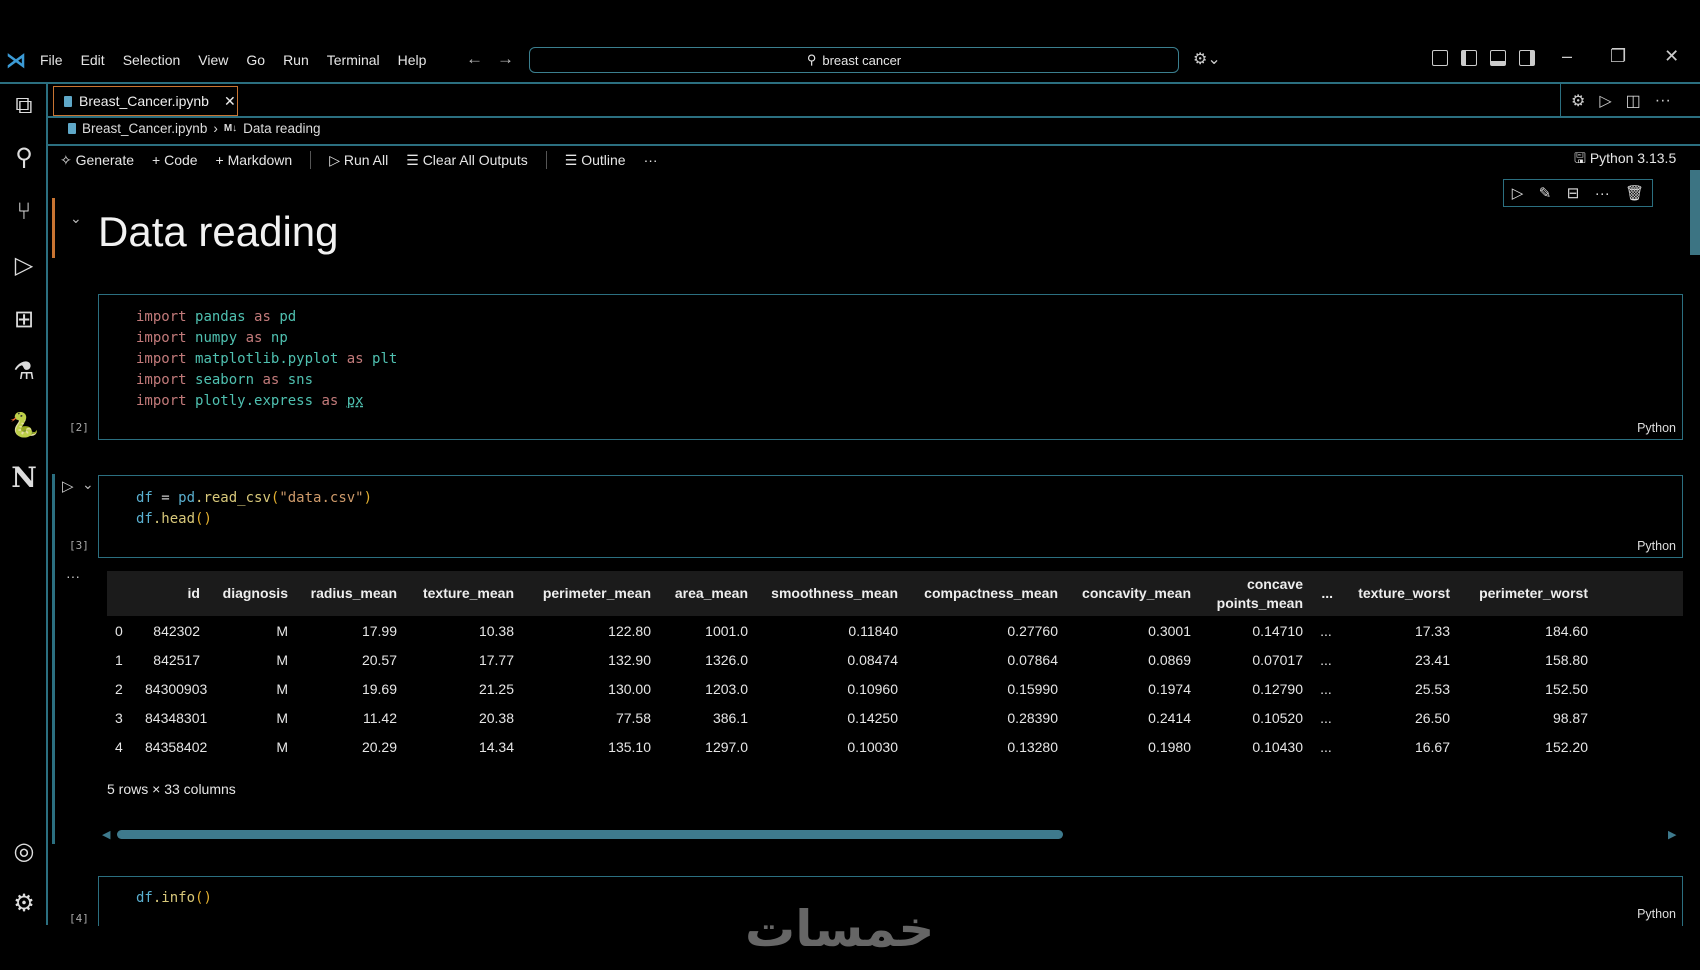 The height and width of the screenshot is (970, 1700). Describe the element at coordinates (51, 60) in the screenshot. I see `menu-file: File` at that location.